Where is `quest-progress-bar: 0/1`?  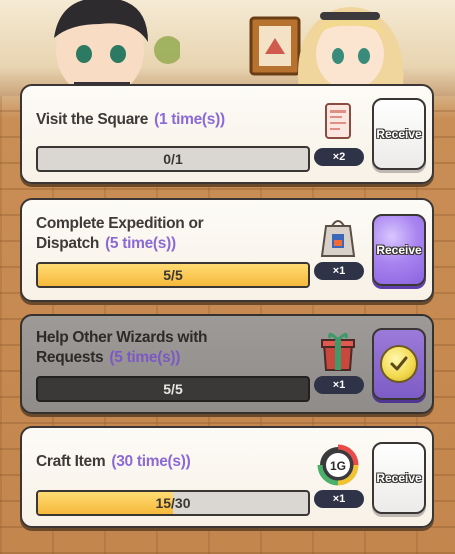
quest-progress-bar: 0/1 is located at coordinates (173, 159).